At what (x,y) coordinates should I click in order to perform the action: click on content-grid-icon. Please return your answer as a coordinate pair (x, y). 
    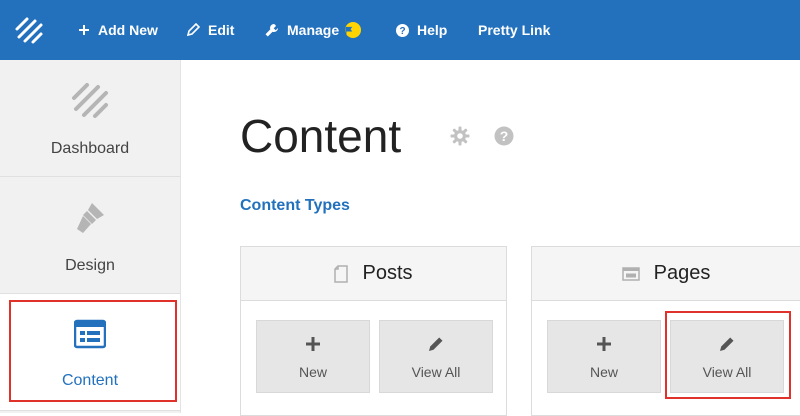
    Looking at the image, I should click on (90, 334).